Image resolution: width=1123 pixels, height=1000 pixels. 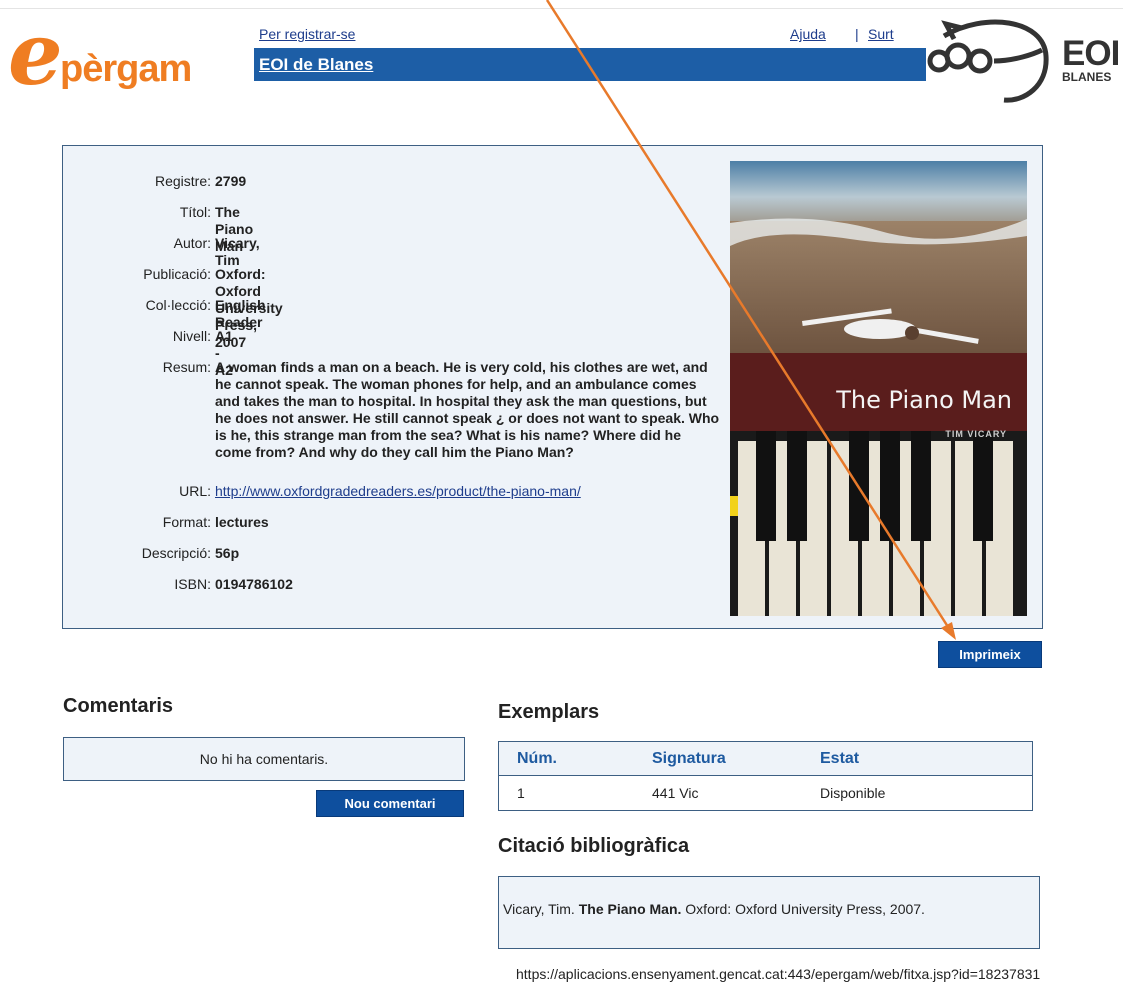 I want to click on field-value: 56p, so click(x=227, y=553).